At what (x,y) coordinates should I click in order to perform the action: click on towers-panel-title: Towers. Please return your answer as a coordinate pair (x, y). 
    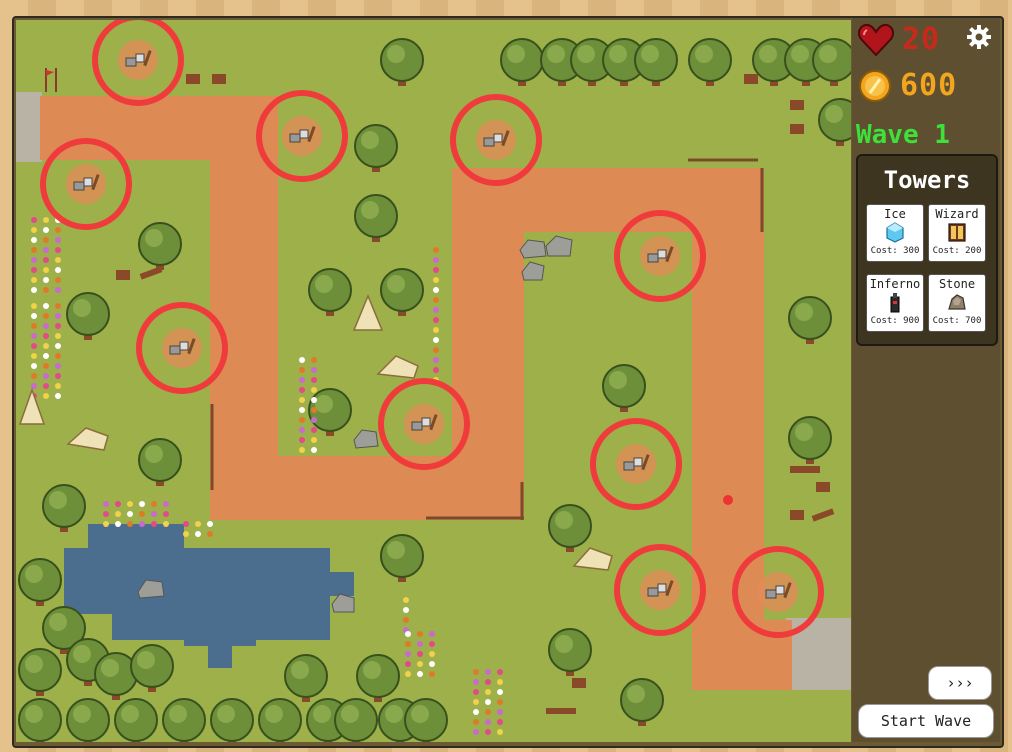
    Looking at the image, I should click on (927, 180).